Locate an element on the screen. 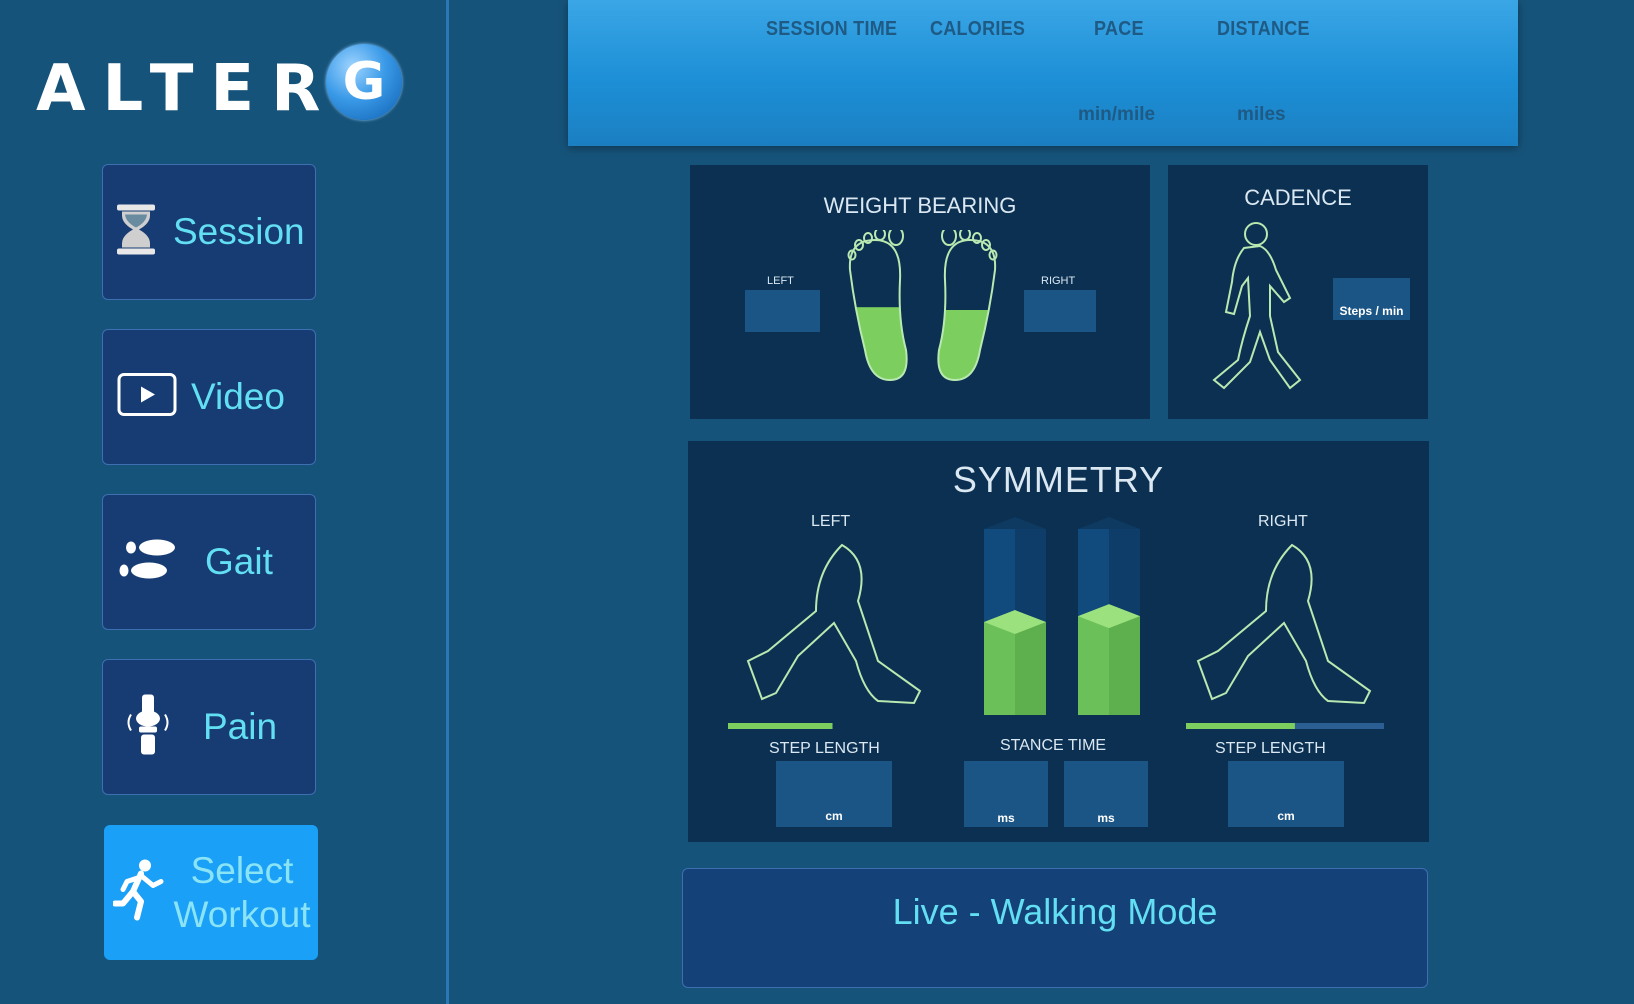  cadence-panel: CADENCE Steps / min is located at coordinates (1298, 292).